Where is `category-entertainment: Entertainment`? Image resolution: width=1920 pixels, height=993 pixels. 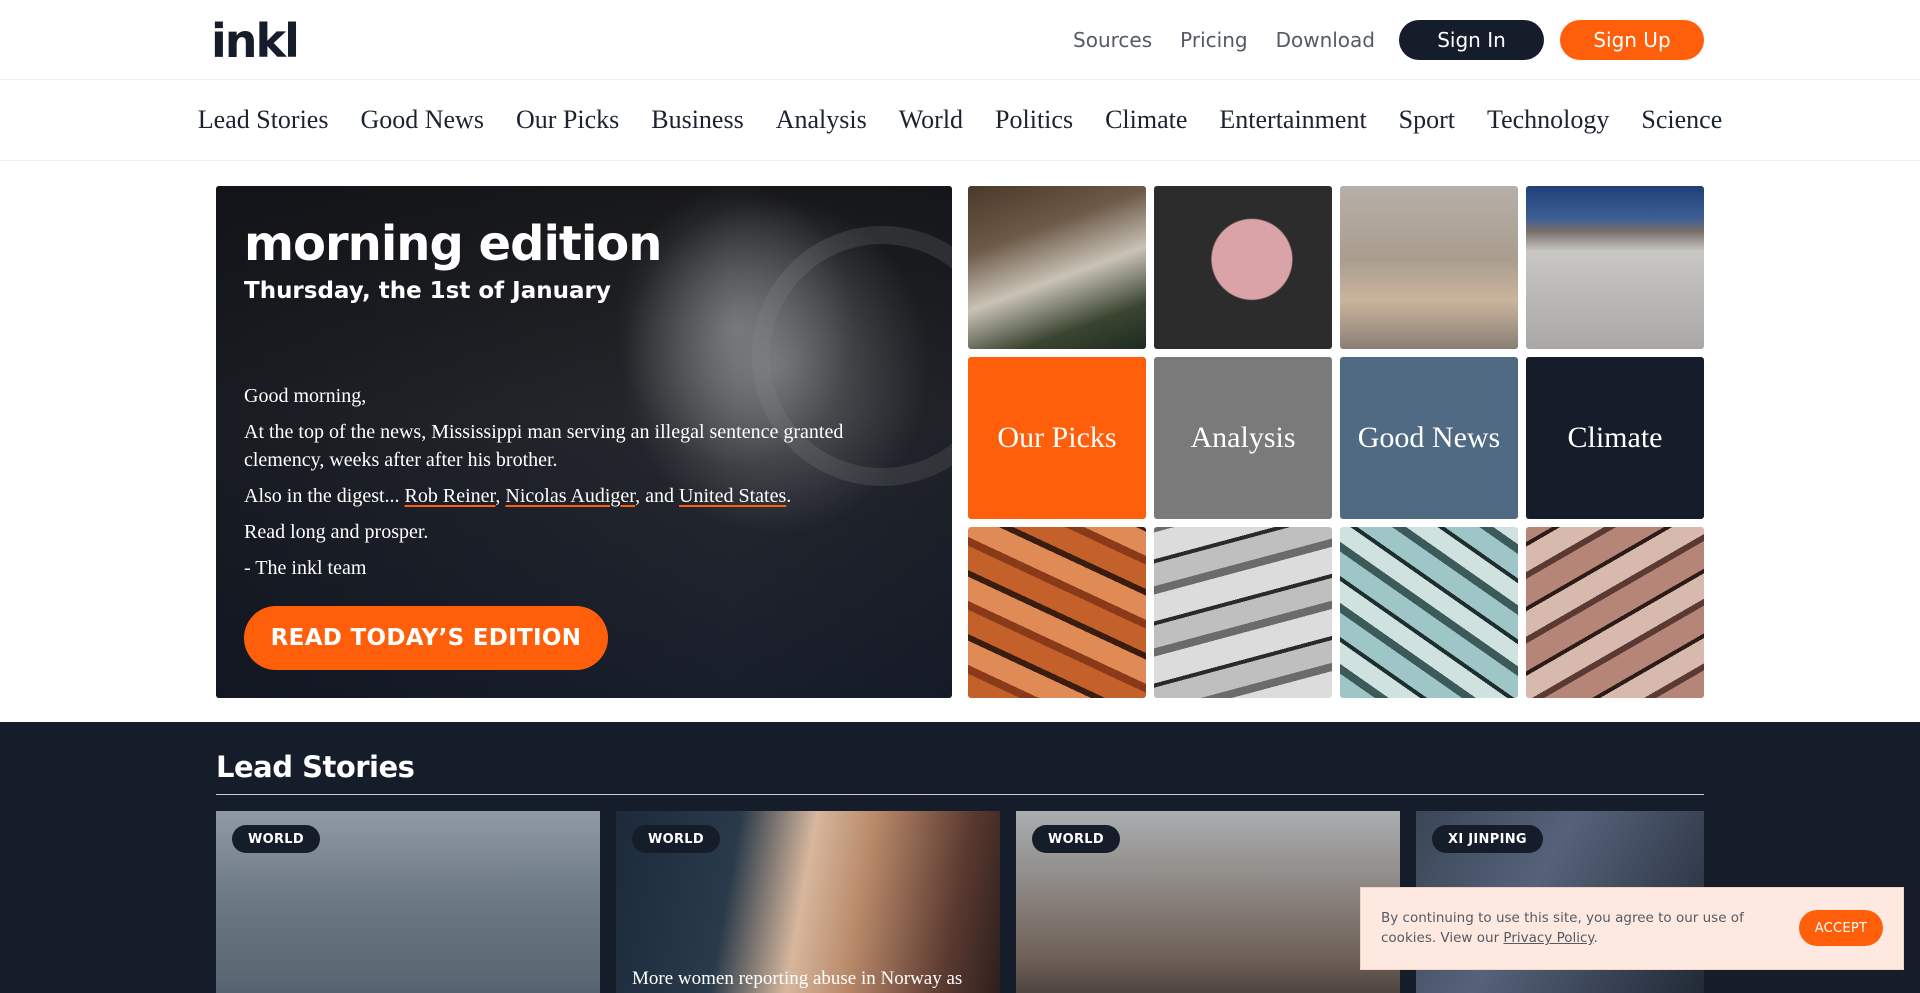 category-entertainment: Entertainment is located at coordinates (1292, 120).